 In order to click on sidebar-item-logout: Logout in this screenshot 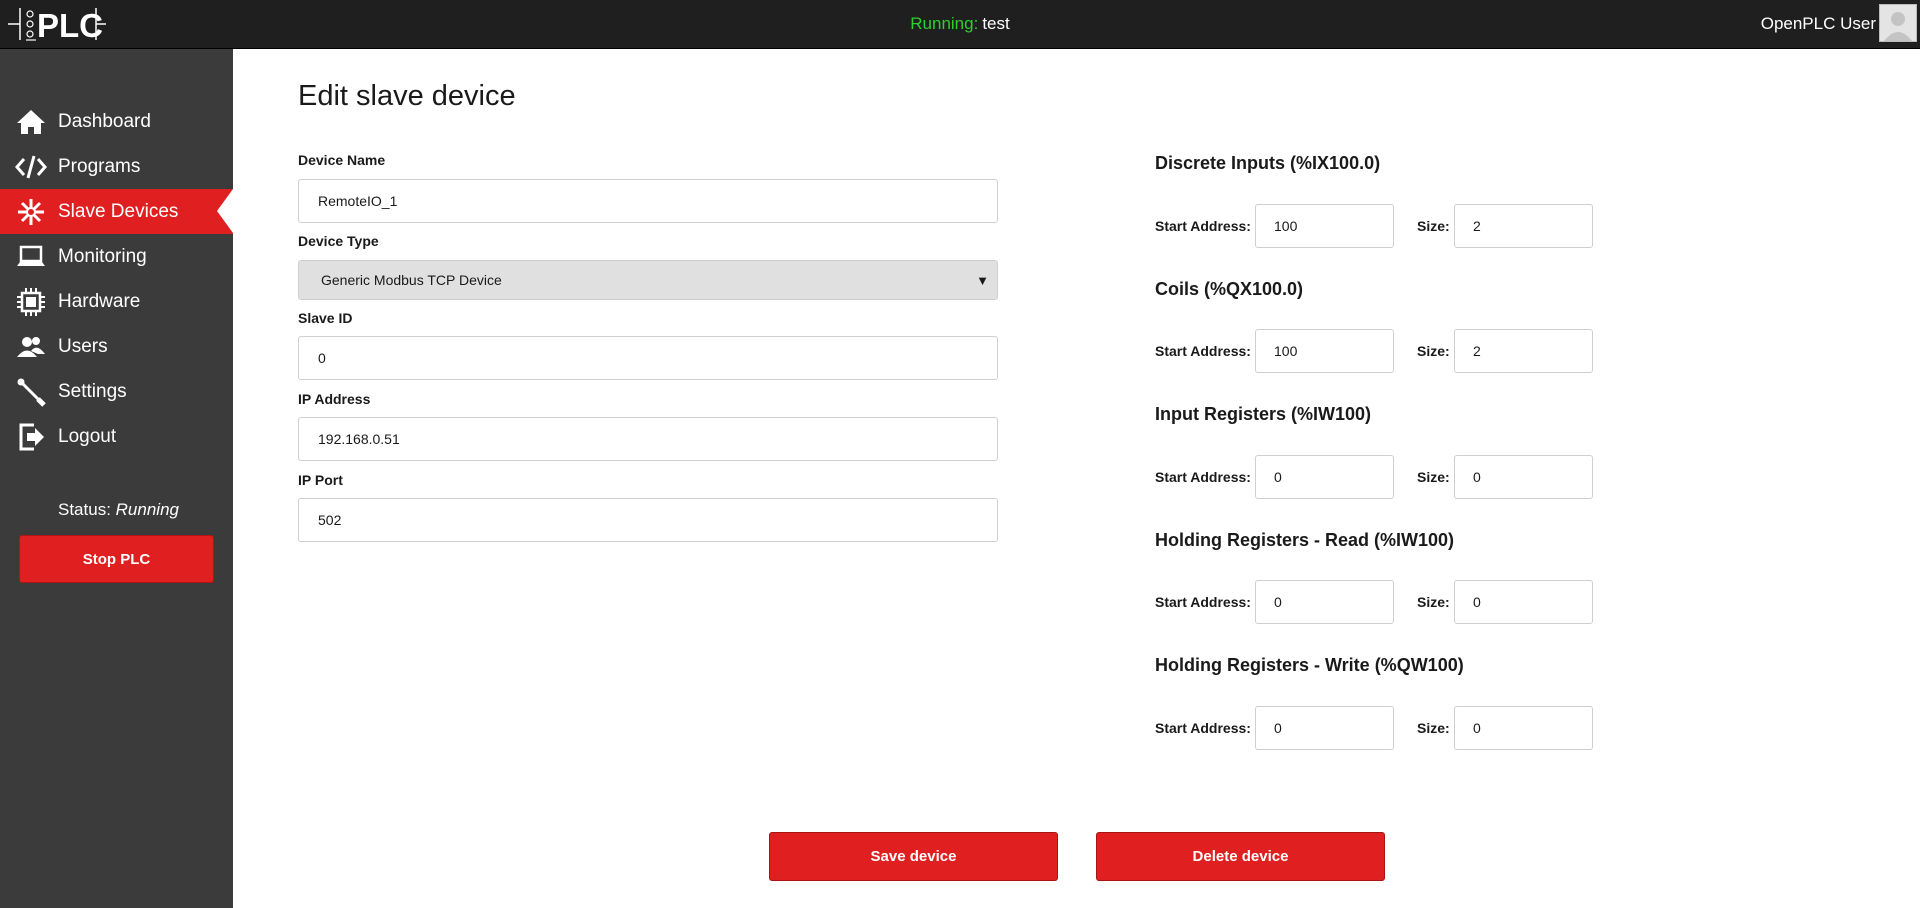, I will do `click(116, 436)`.